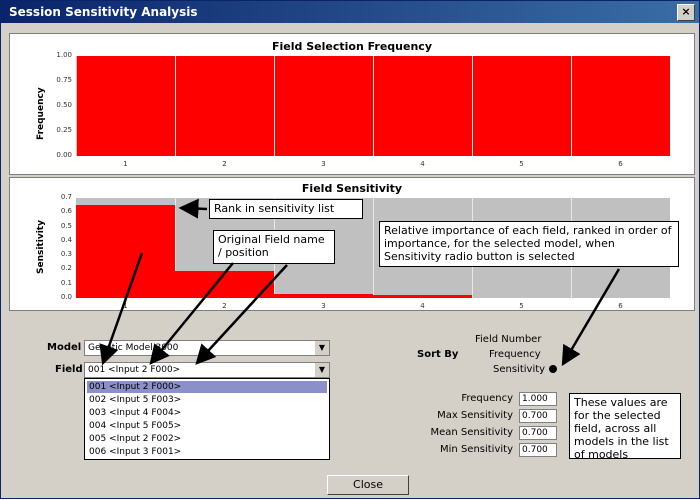 The width and height of the screenshot is (700, 500). What do you see at coordinates (191, 313) in the screenshot?
I see `arrow-to-field-index` at bounding box center [191, 313].